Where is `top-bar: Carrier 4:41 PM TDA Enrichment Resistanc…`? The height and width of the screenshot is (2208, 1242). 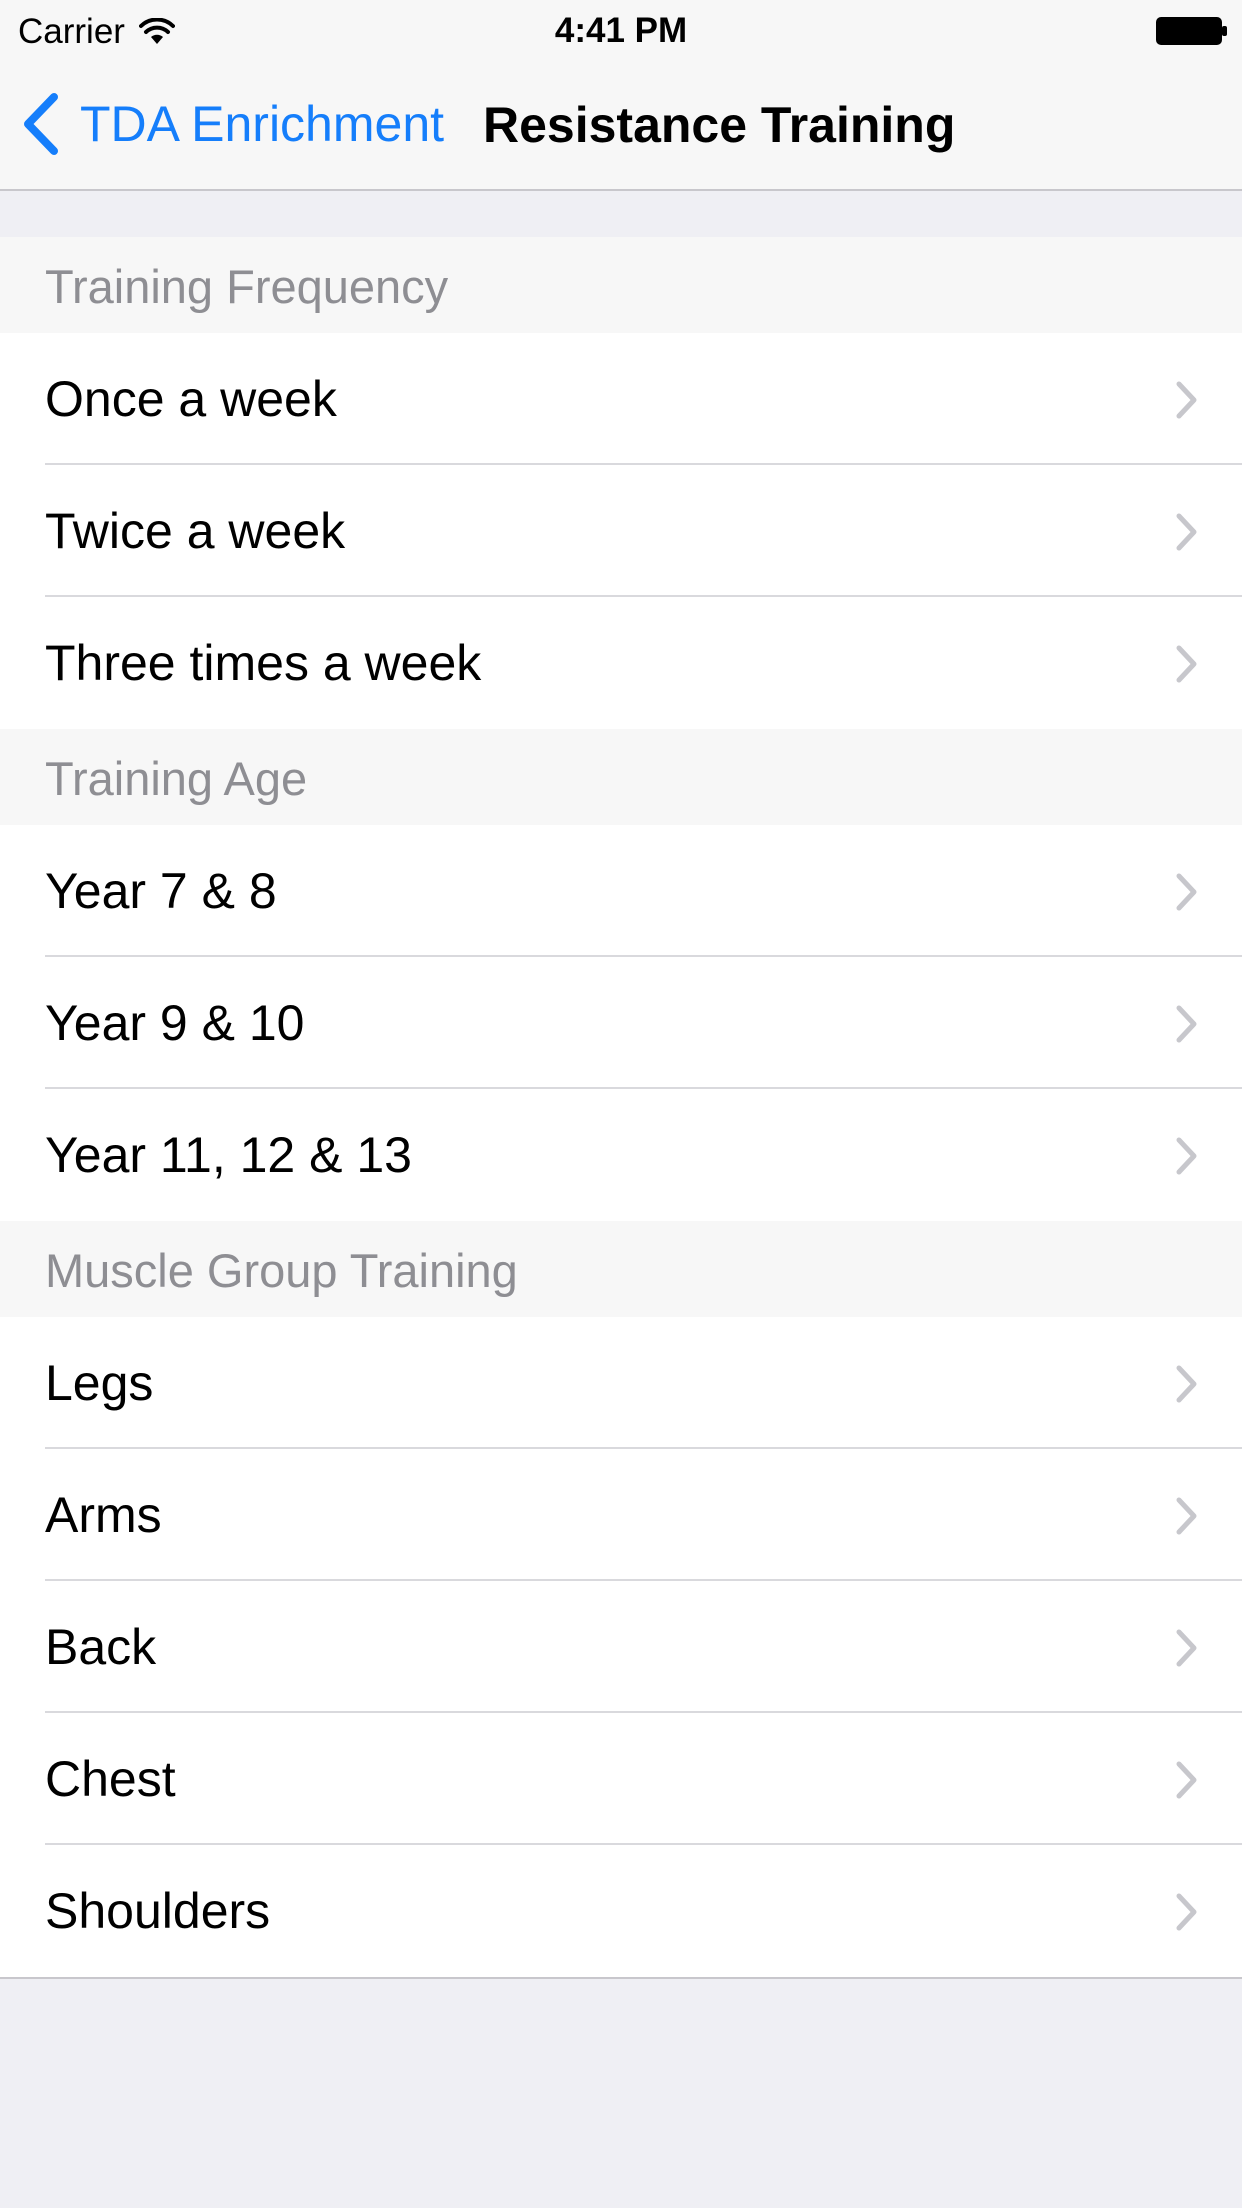 top-bar: Carrier 4:41 PM TDA Enrichment Resistanc… is located at coordinates (621, 95).